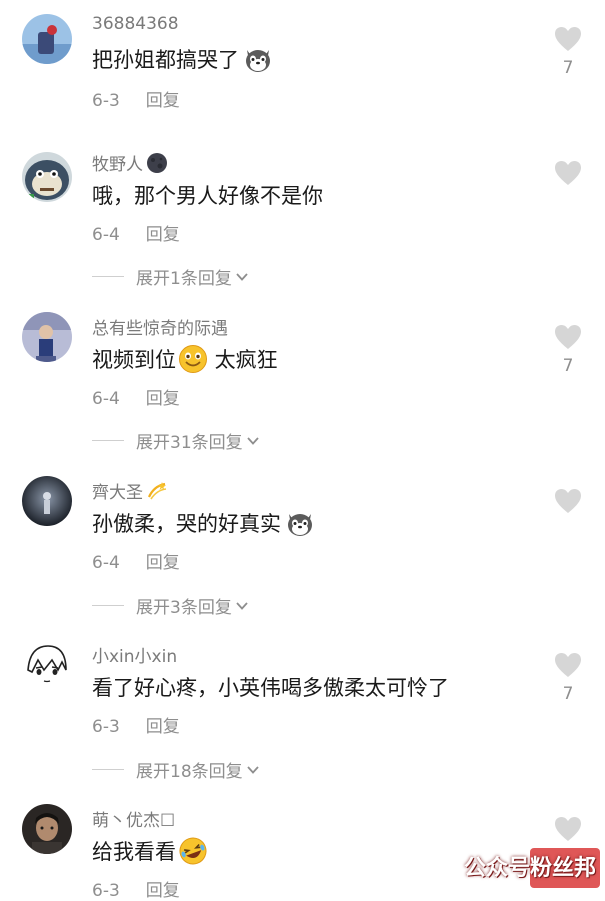 This screenshot has height=901, width=605. I want to click on comment-text-body: 把孙姐都搞哭了, so click(165, 60).